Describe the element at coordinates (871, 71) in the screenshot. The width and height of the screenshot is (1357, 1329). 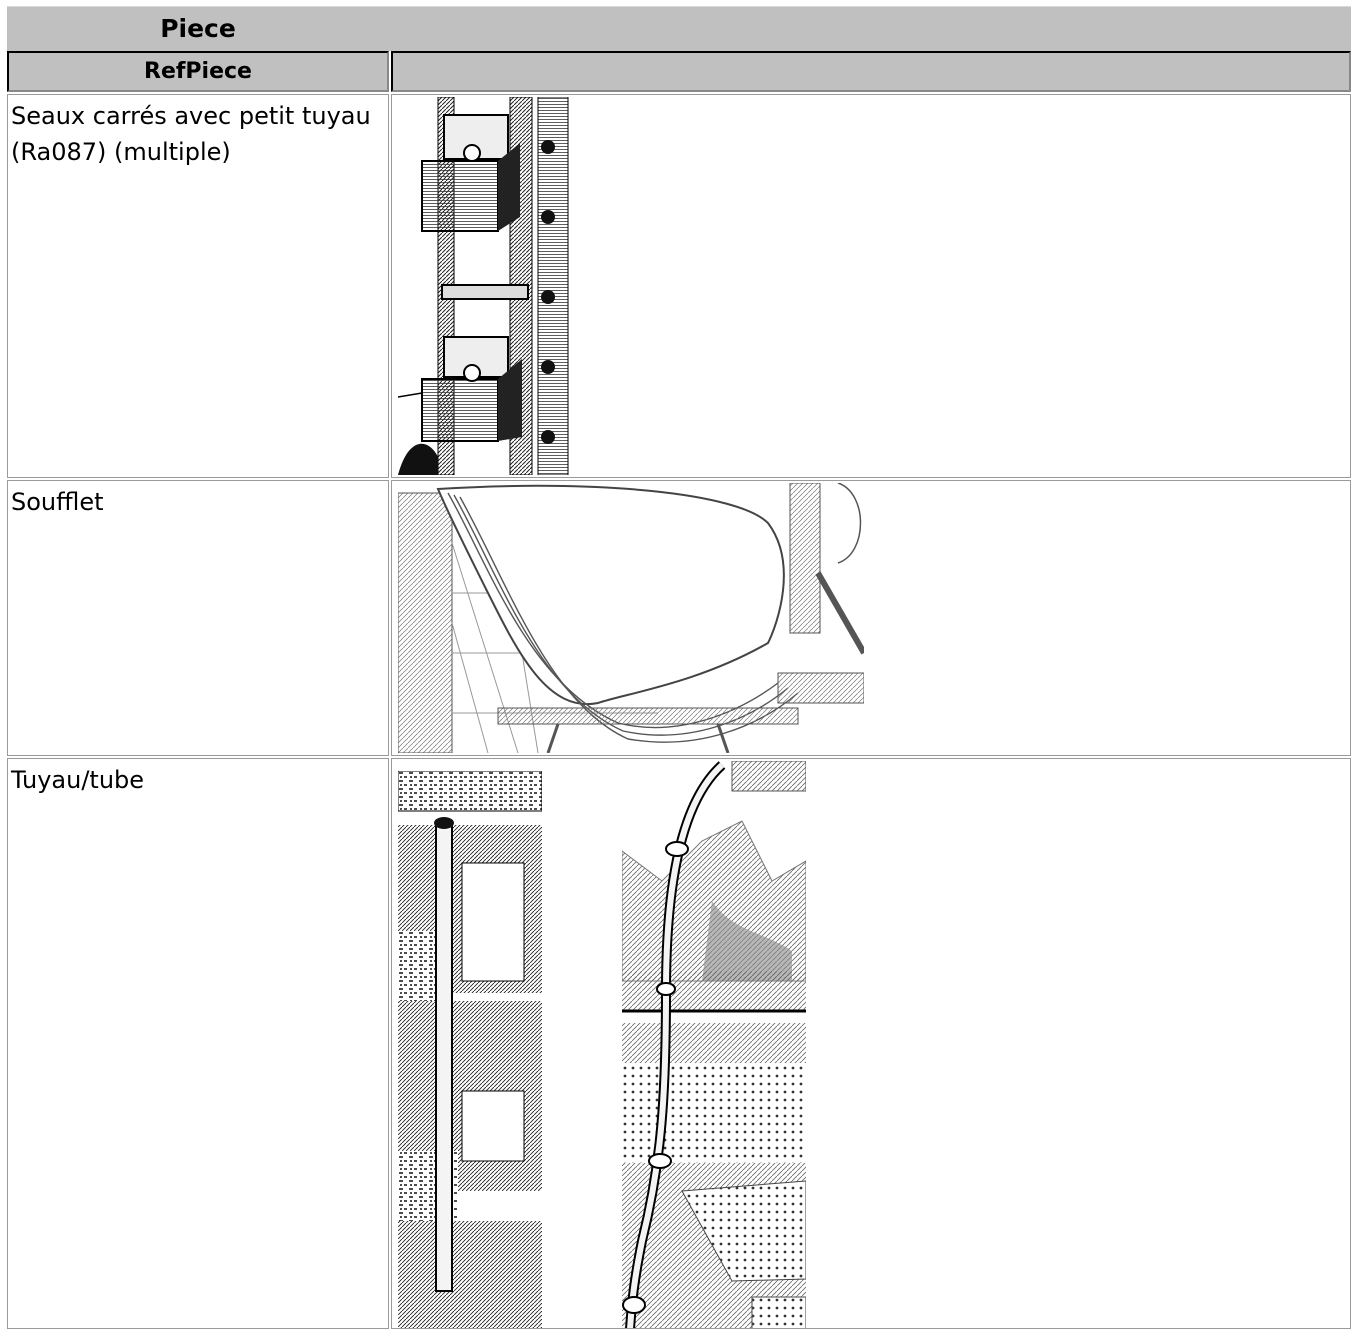
I see `column-header-image` at that location.